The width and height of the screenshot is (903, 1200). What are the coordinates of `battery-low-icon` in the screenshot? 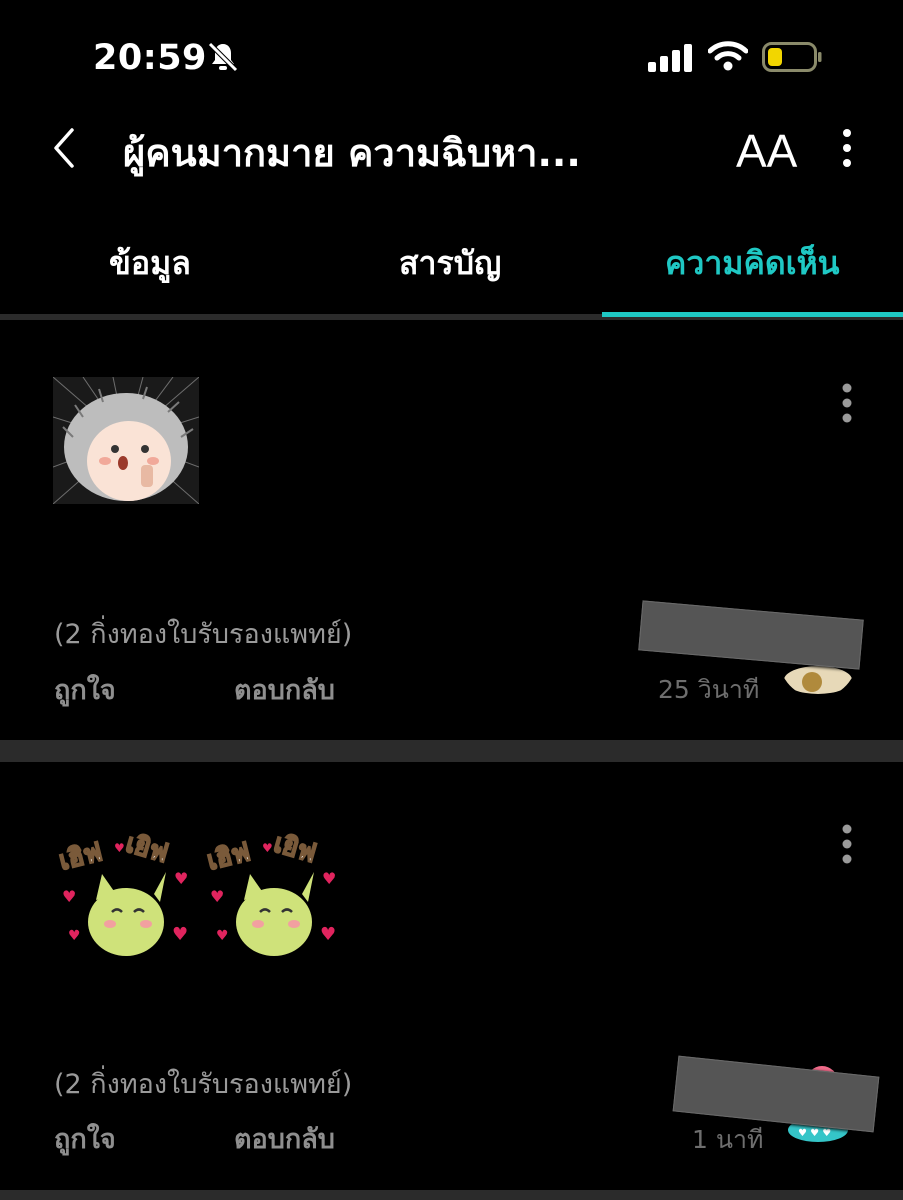 It's located at (792, 57).